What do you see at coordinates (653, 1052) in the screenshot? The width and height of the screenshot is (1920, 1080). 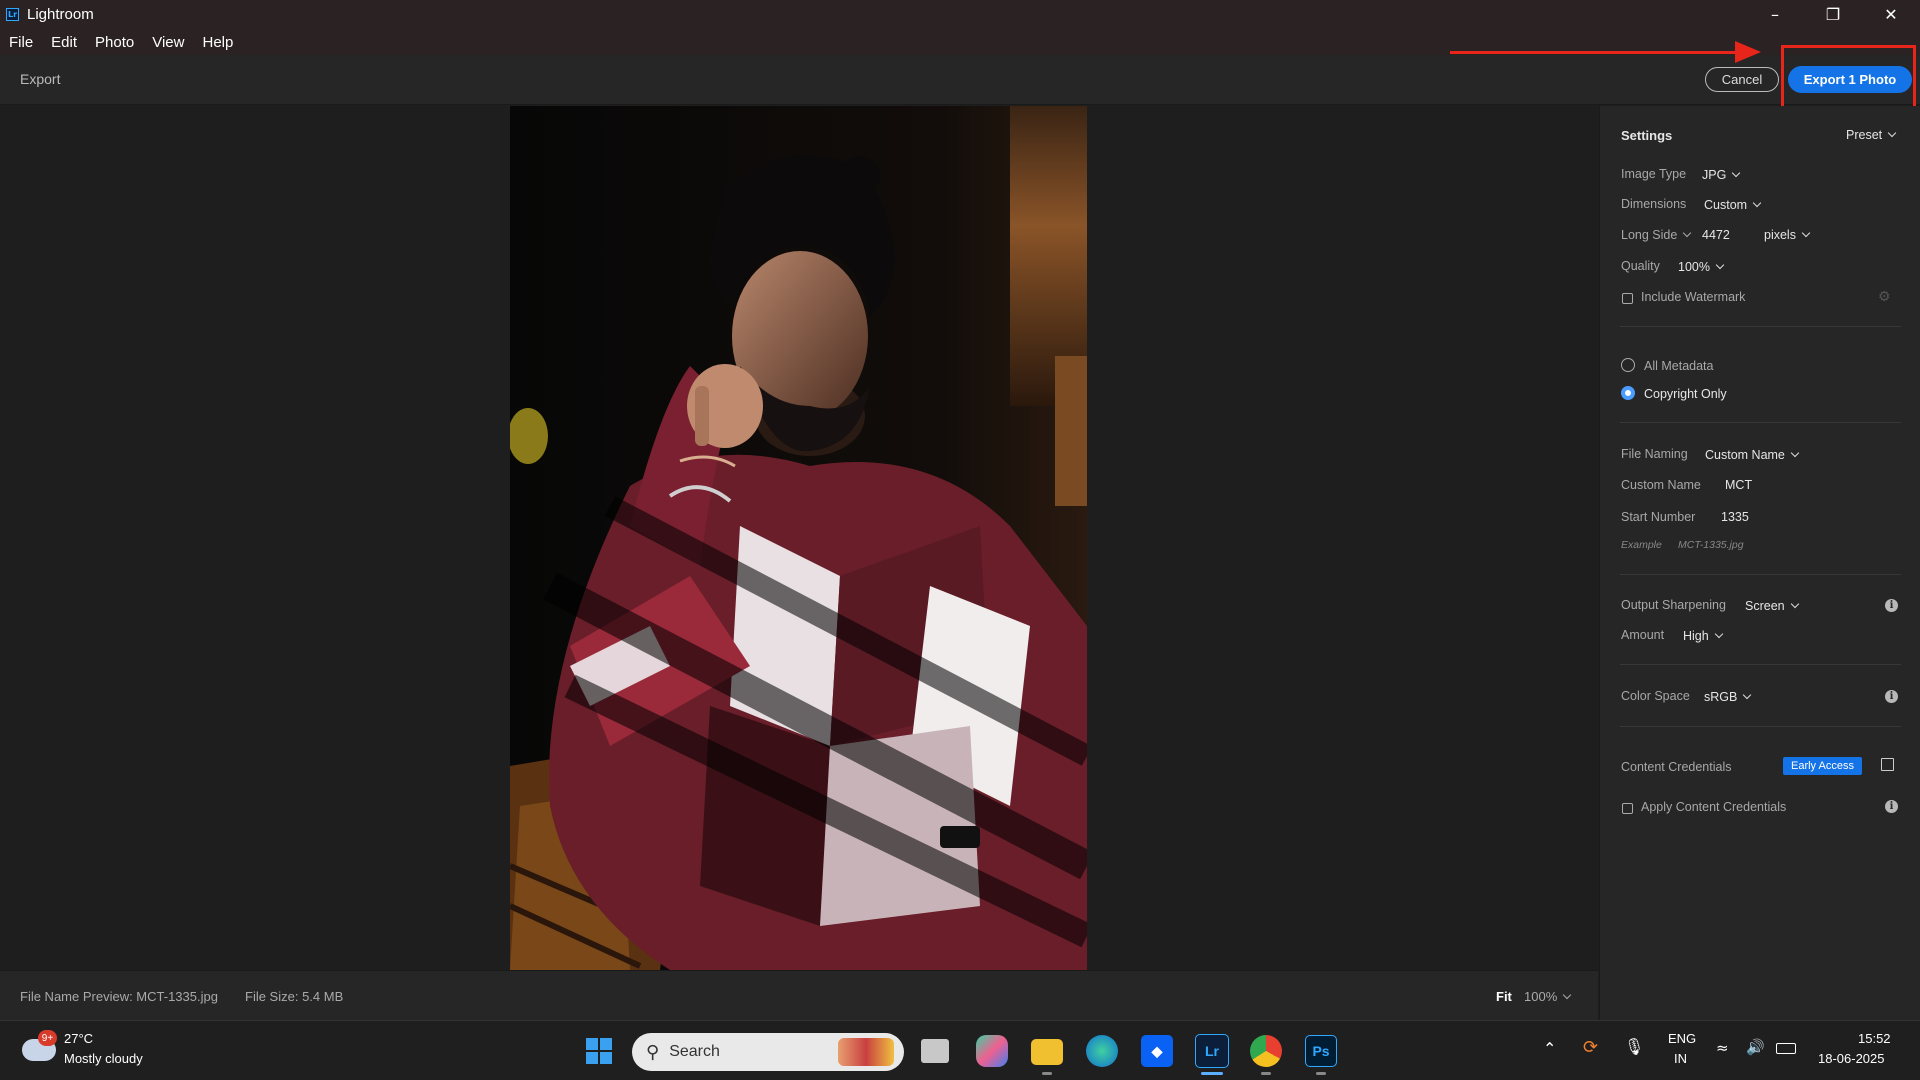 I see `search-icon: ⚲` at bounding box center [653, 1052].